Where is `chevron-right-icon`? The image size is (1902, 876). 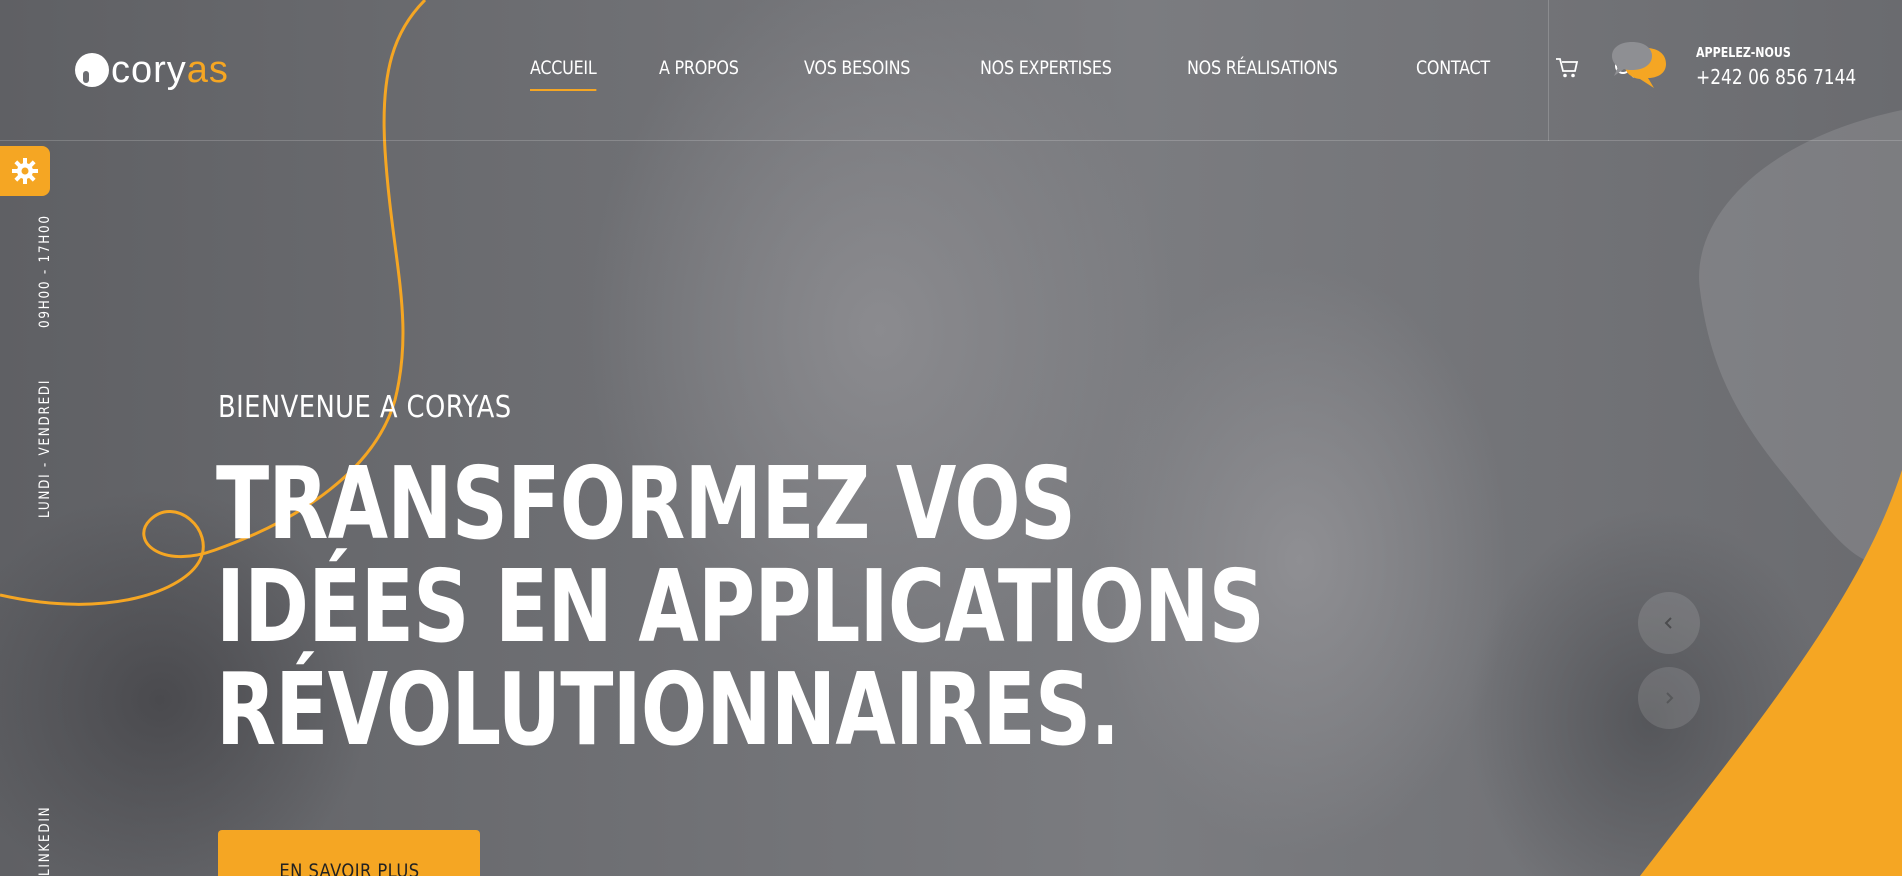
chevron-right-icon is located at coordinates (1670, 698).